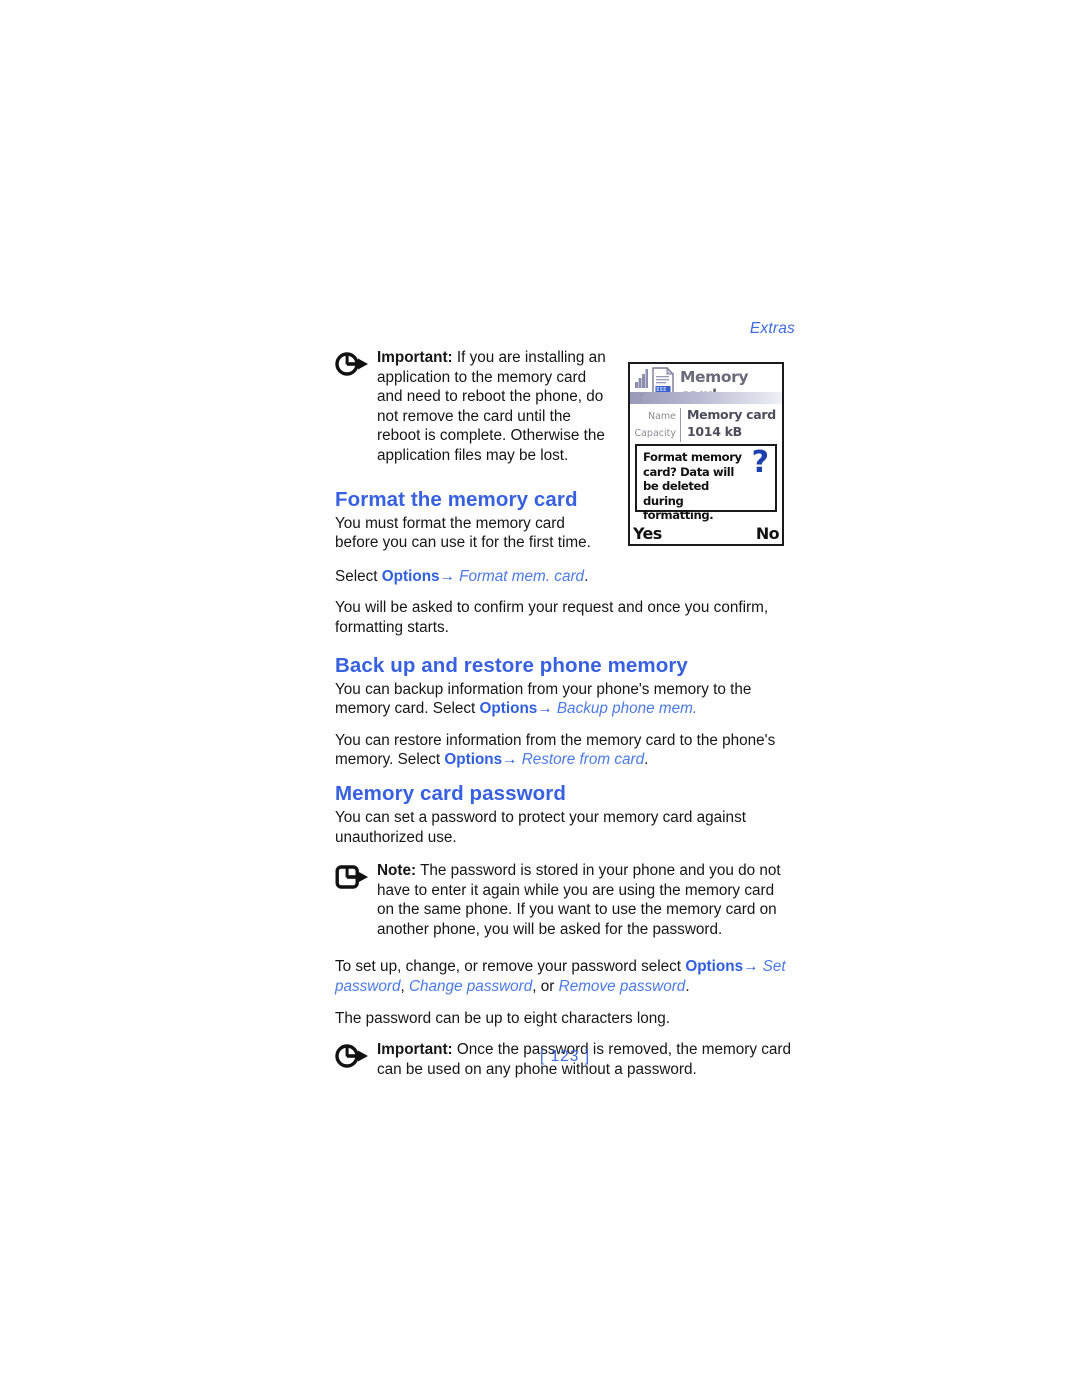 This screenshot has height=1397, width=1080. Describe the element at coordinates (625, 709) in the screenshot. I see `menu-item-backup-phone-mem: Backup phone mem.` at that location.